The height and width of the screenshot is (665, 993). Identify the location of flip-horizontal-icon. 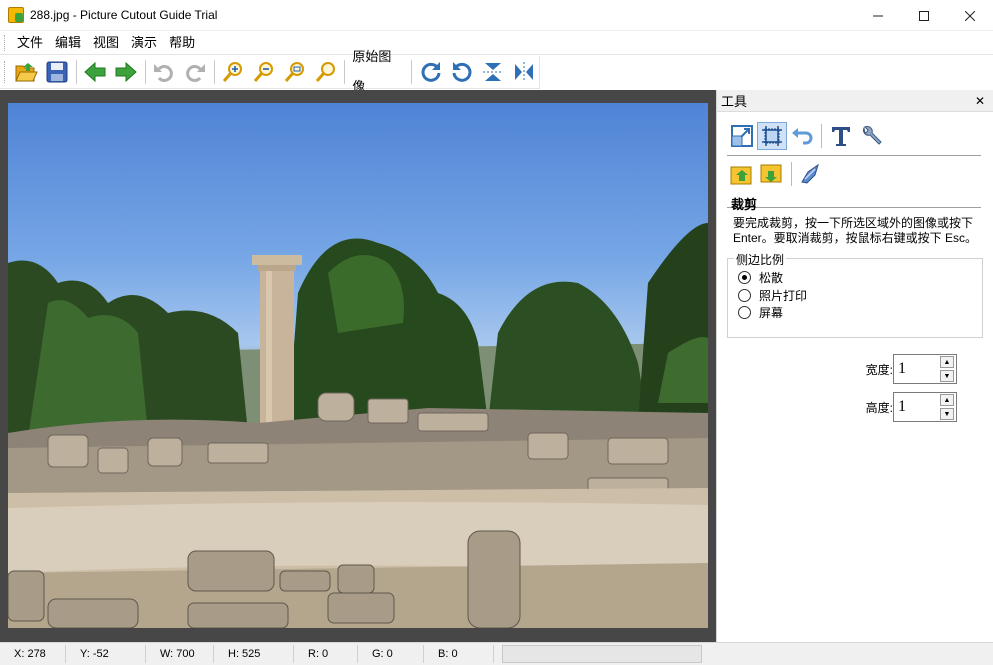
(523, 72).